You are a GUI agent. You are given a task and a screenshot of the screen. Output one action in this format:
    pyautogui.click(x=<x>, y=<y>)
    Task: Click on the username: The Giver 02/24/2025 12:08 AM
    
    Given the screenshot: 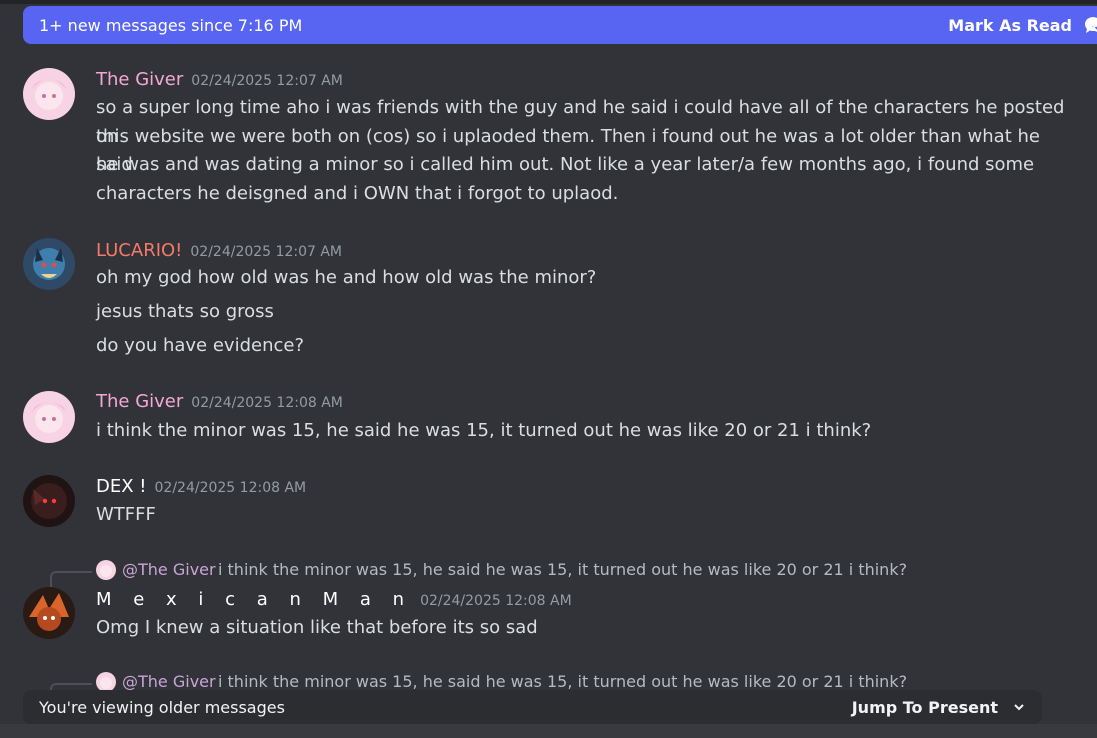 What is the action you would take?
    pyautogui.click(x=219, y=401)
    